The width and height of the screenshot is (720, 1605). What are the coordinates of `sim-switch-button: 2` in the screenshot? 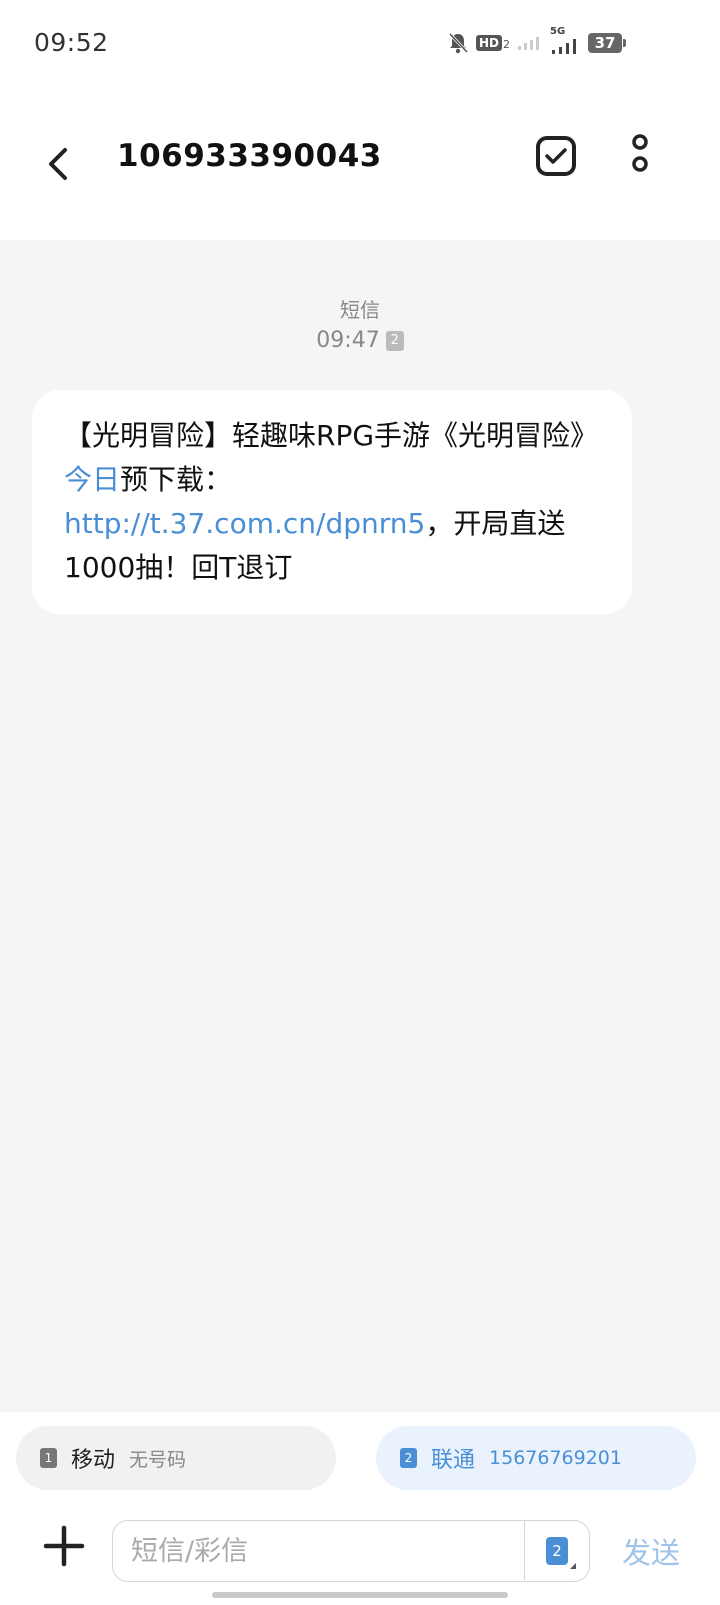 It's located at (556, 1550).